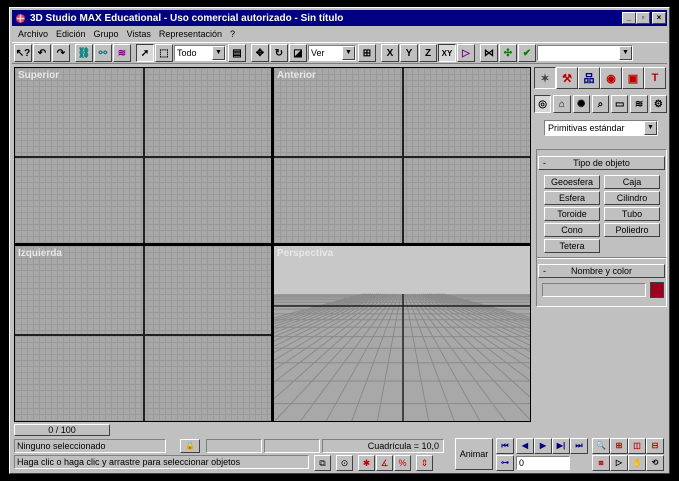 The height and width of the screenshot is (481, 679). What do you see at coordinates (658, 104) in the screenshot?
I see `systems-button: ⚙` at bounding box center [658, 104].